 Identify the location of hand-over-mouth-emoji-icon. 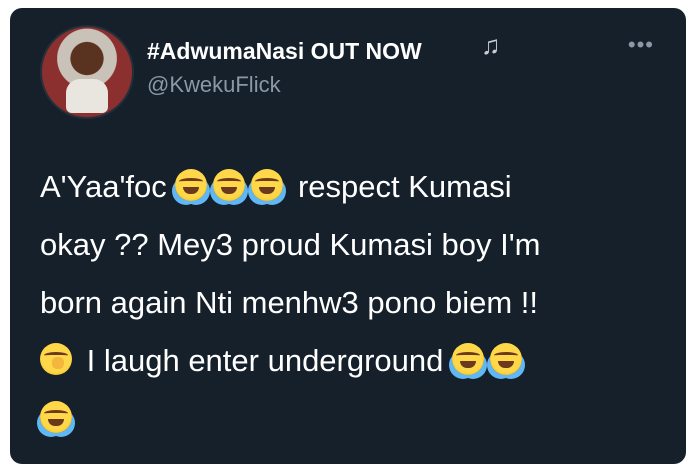
(56, 359).